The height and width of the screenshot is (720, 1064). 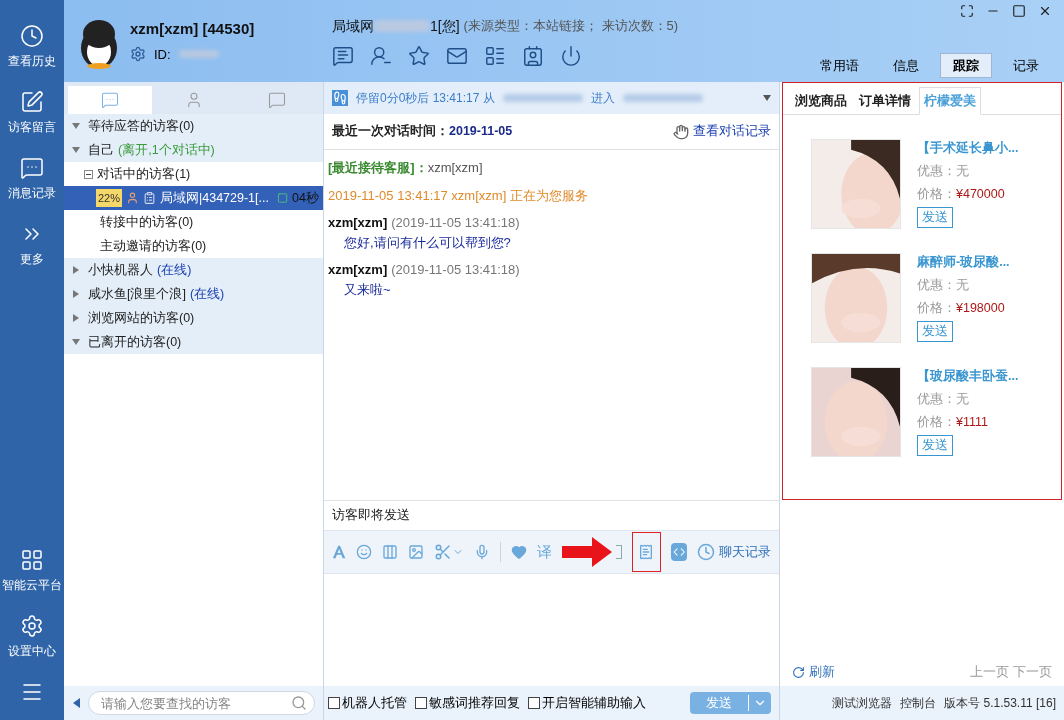 What do you see at coordinates (201, 703) in the screenshot?
I see `search-field: 请输入您要查找的访客` at bounding box center [201, 703].